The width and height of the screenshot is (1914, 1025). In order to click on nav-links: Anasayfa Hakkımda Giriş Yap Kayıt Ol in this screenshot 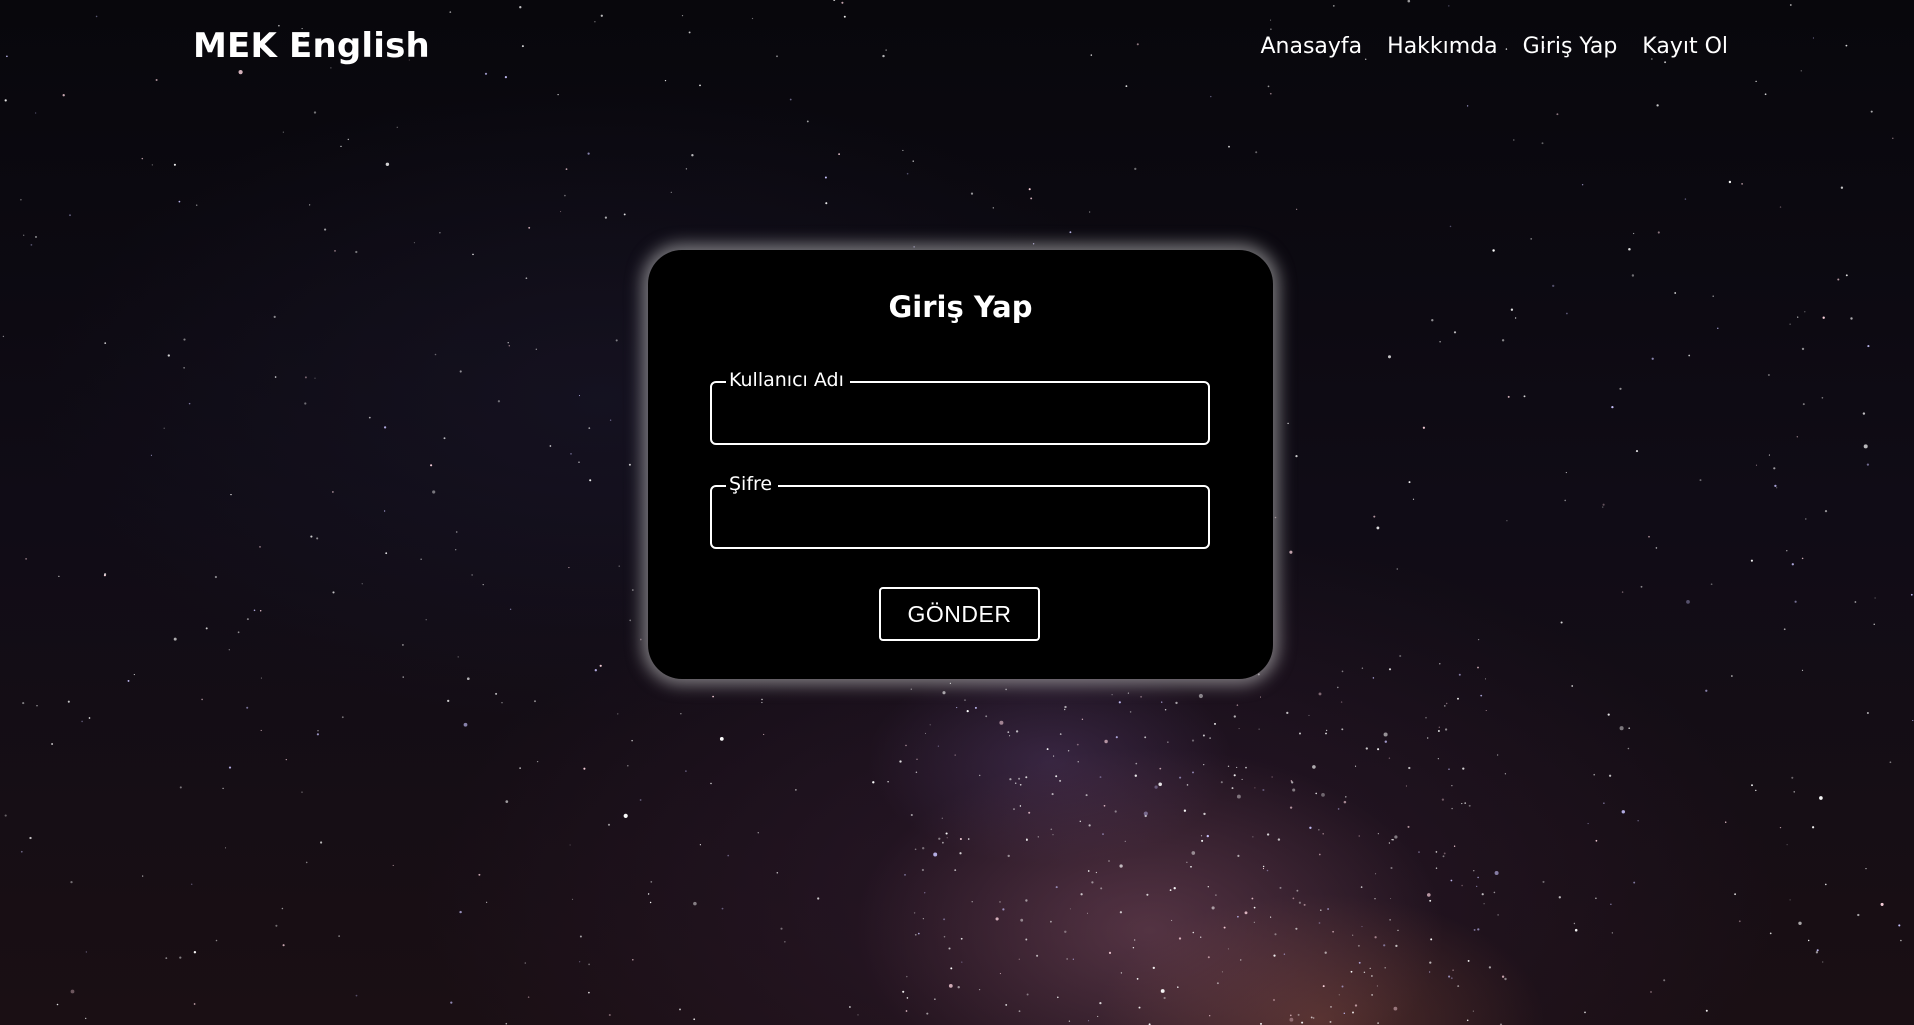, I will do `click(1494, 46)`.